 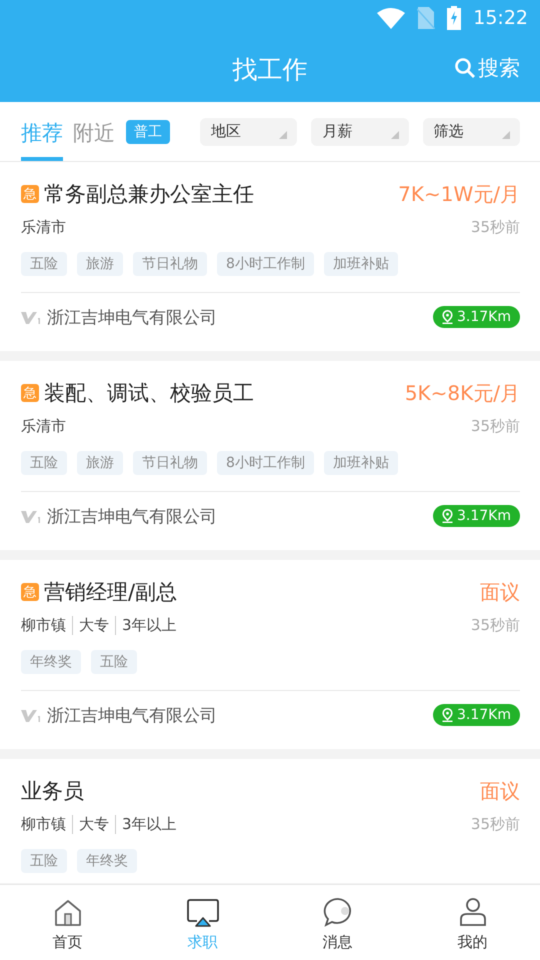 I want to click on wifi-icon, so click(x=391, y=18).